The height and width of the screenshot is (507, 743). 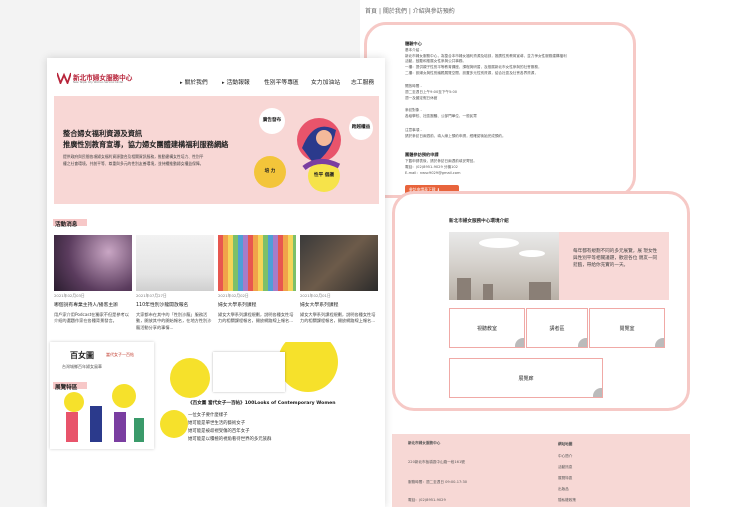 What do you see at coordinates (98, 82) in the screenshot?
I see `site-subtitle: New Taipei City Women Service Center` at bounding box center [98, 82].